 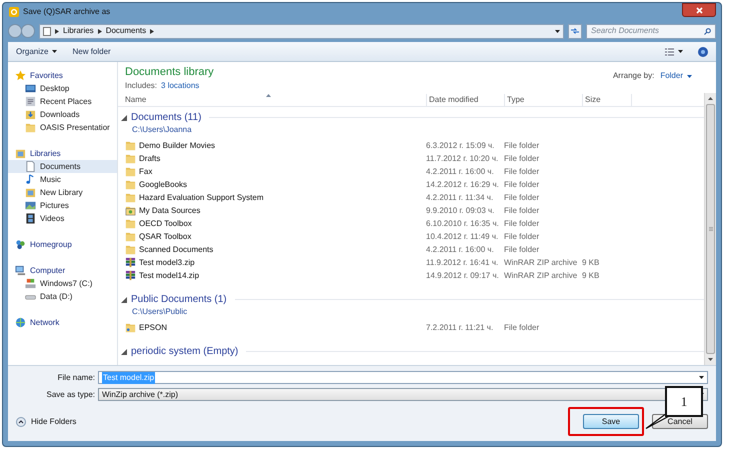 I want to click on size-cell-text: 9 KB, so click(x=591, y=276).